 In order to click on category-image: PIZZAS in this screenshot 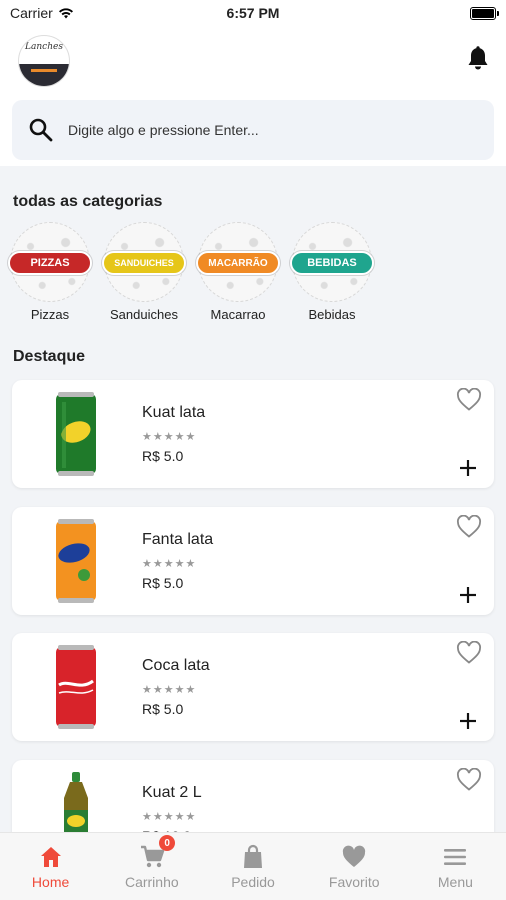, I will do `click(50, 262)`.